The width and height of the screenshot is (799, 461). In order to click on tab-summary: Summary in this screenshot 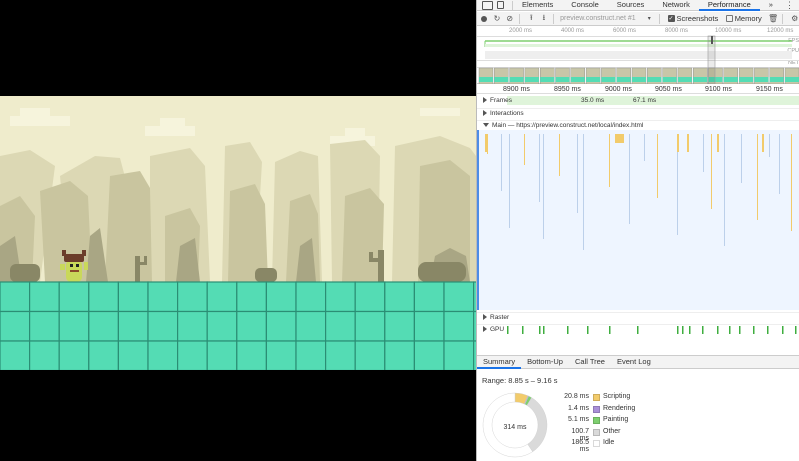, I will do `click(499, 362)`.